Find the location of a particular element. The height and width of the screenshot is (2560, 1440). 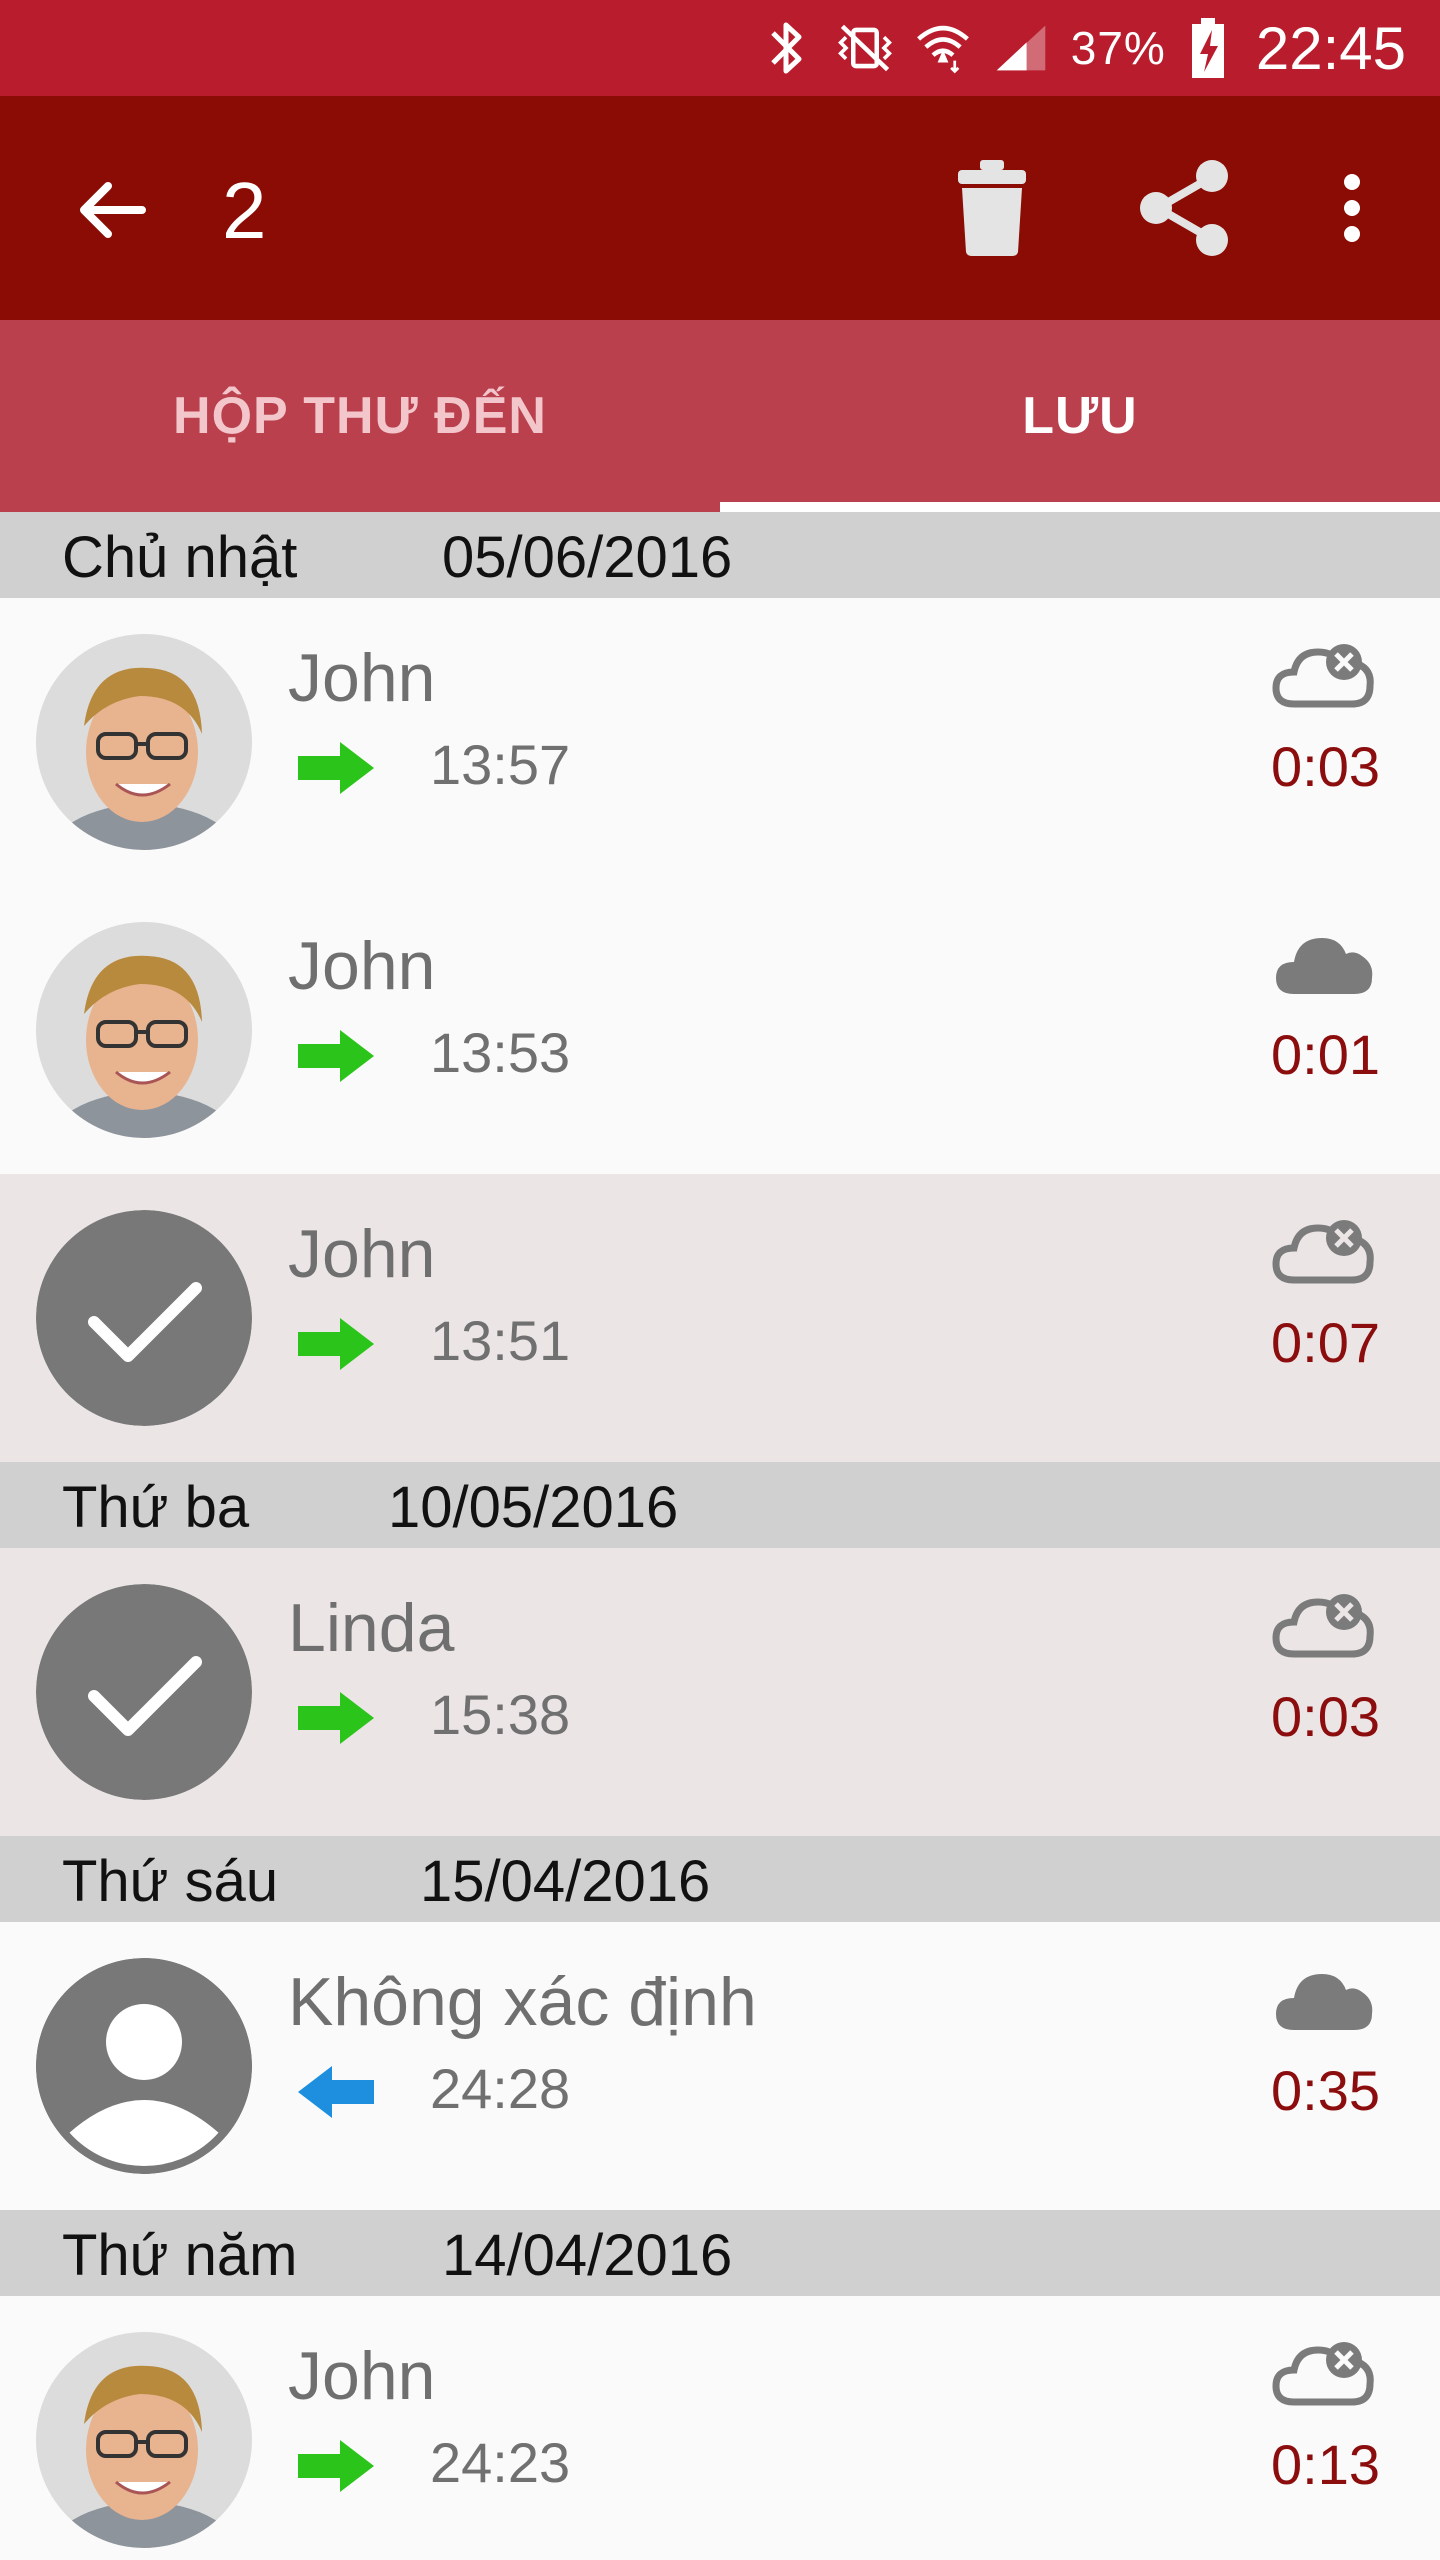

arrow-back-icon is located at coordinates (113, 210).